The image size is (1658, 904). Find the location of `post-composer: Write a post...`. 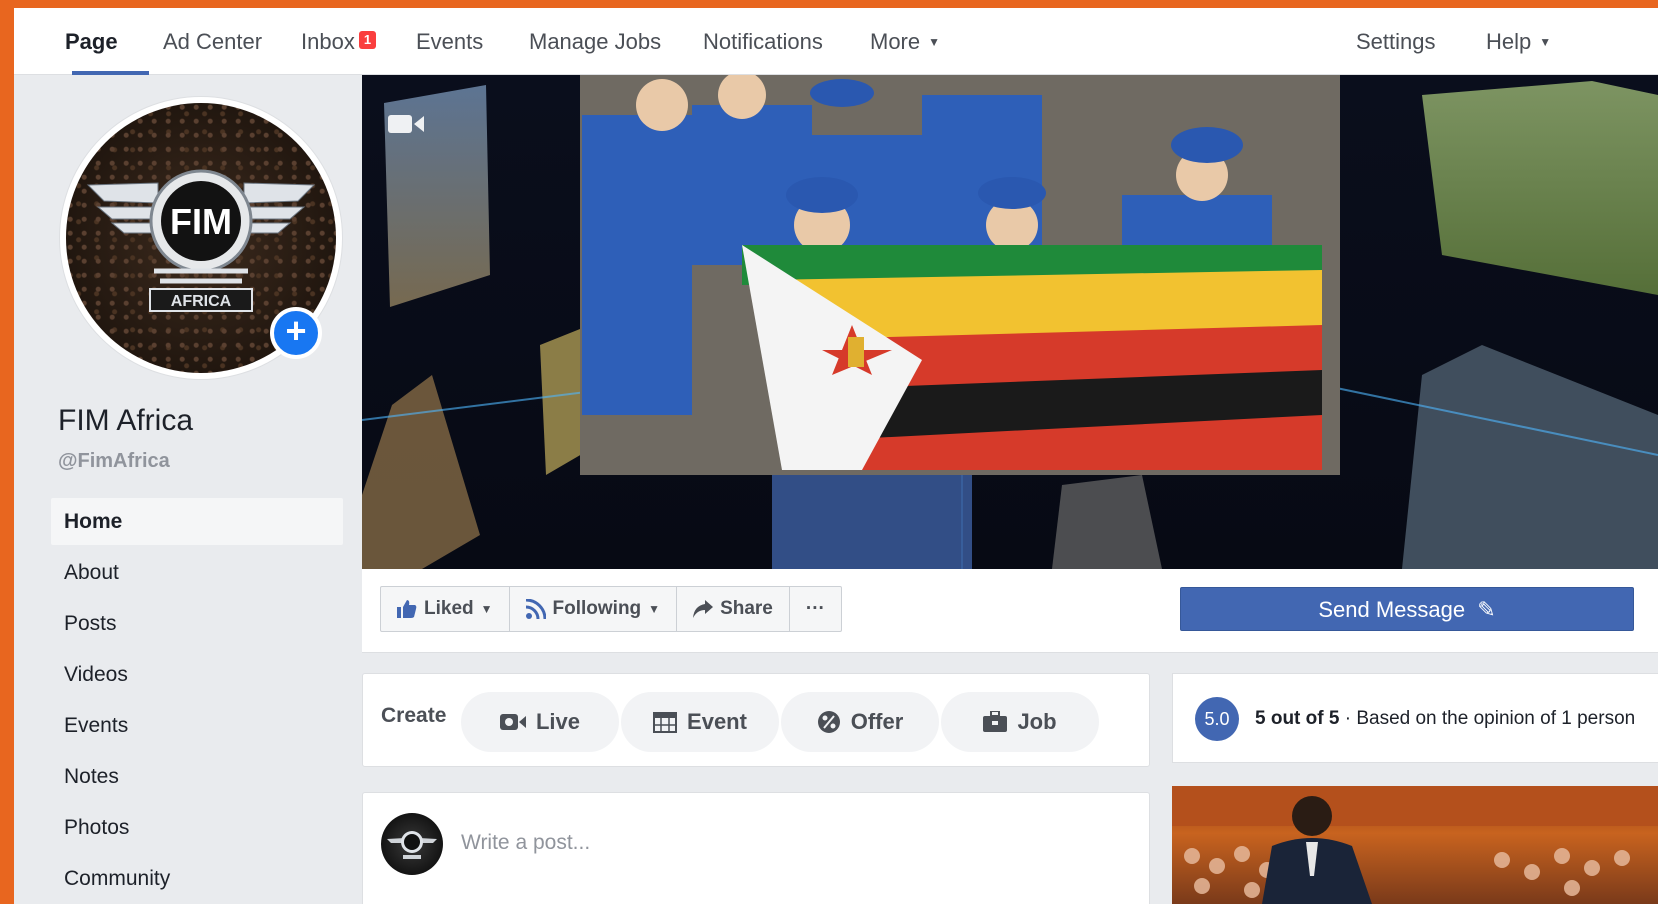

post-composer: Write a post... is located at coordinates (756, 848).